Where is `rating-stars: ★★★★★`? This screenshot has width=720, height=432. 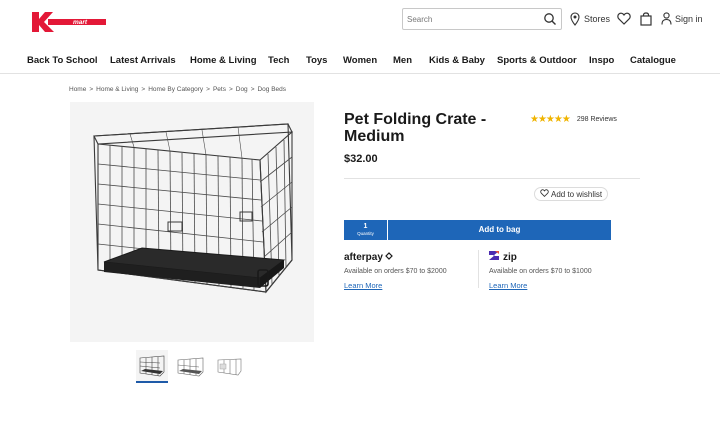 rating-stars: ★★★★★ is located at coordinates (550, 119).